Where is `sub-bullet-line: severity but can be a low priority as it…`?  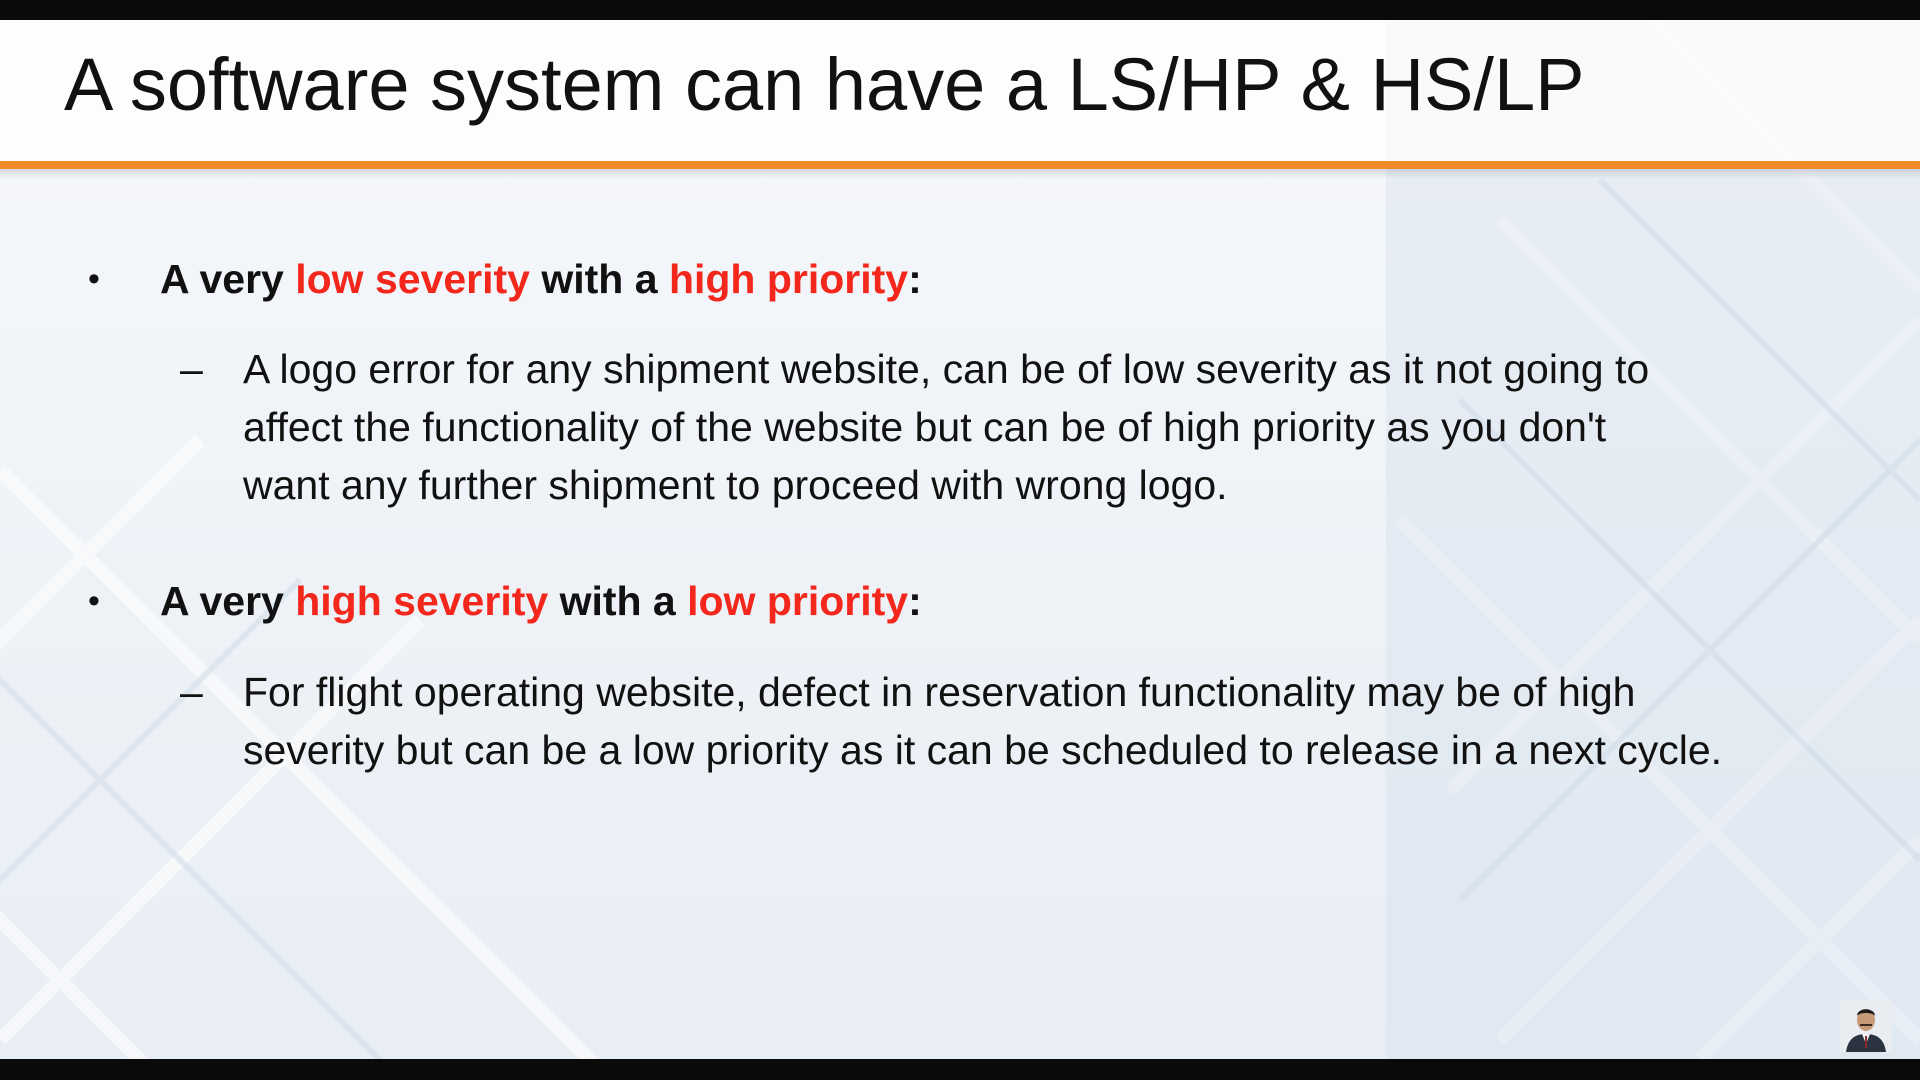 sub-bullet-line: severity but can be a low priority as it… is located at coordinates (983, 750).